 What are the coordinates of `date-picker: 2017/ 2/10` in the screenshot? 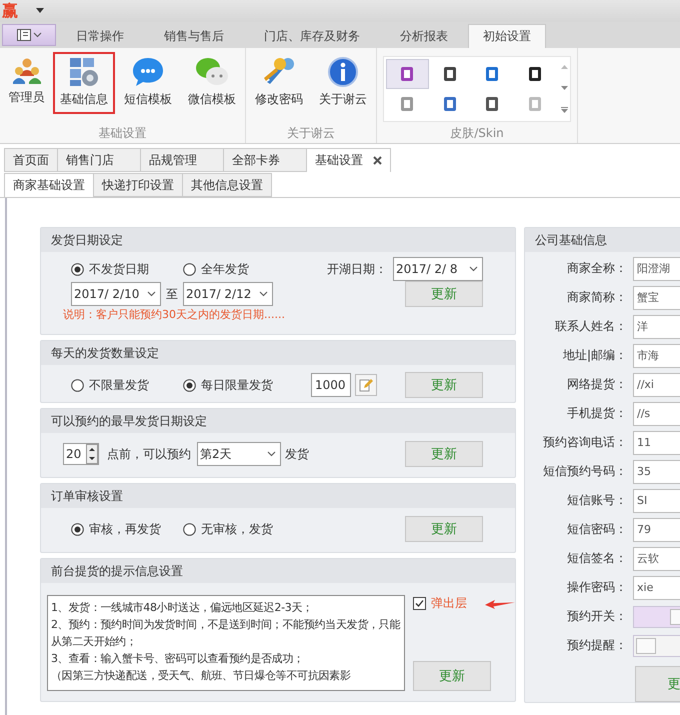 It's located at (116, 294).